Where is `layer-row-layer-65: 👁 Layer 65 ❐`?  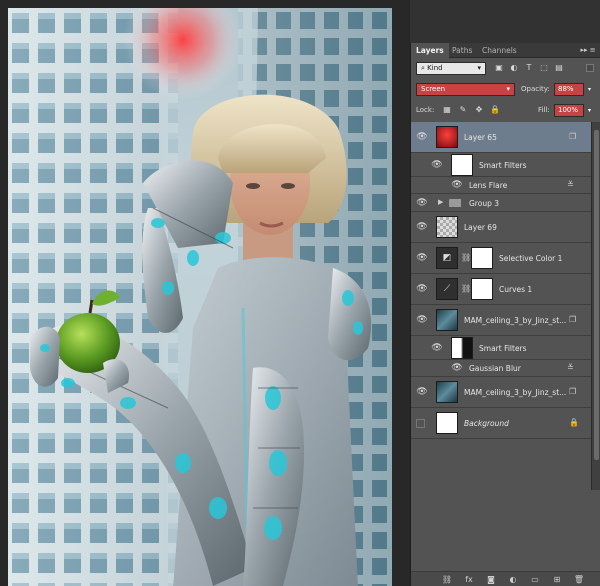 layer-row-layer-65: 👁 Layer 65 ❐ is located at coordinates (501, 137).